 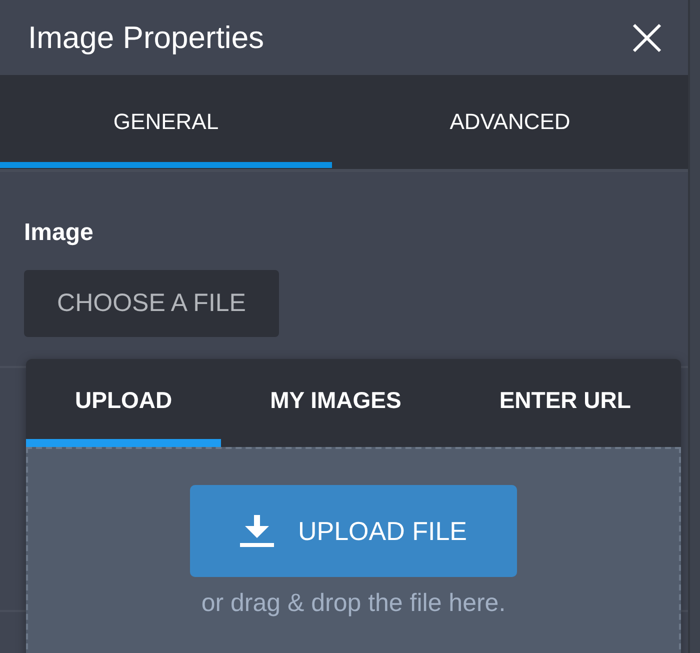 What do you see at coordinates (151, 303) in the screenshot?
I see `choose-file-button: CHOOSE A FILE` at bounding box center [151, 303].